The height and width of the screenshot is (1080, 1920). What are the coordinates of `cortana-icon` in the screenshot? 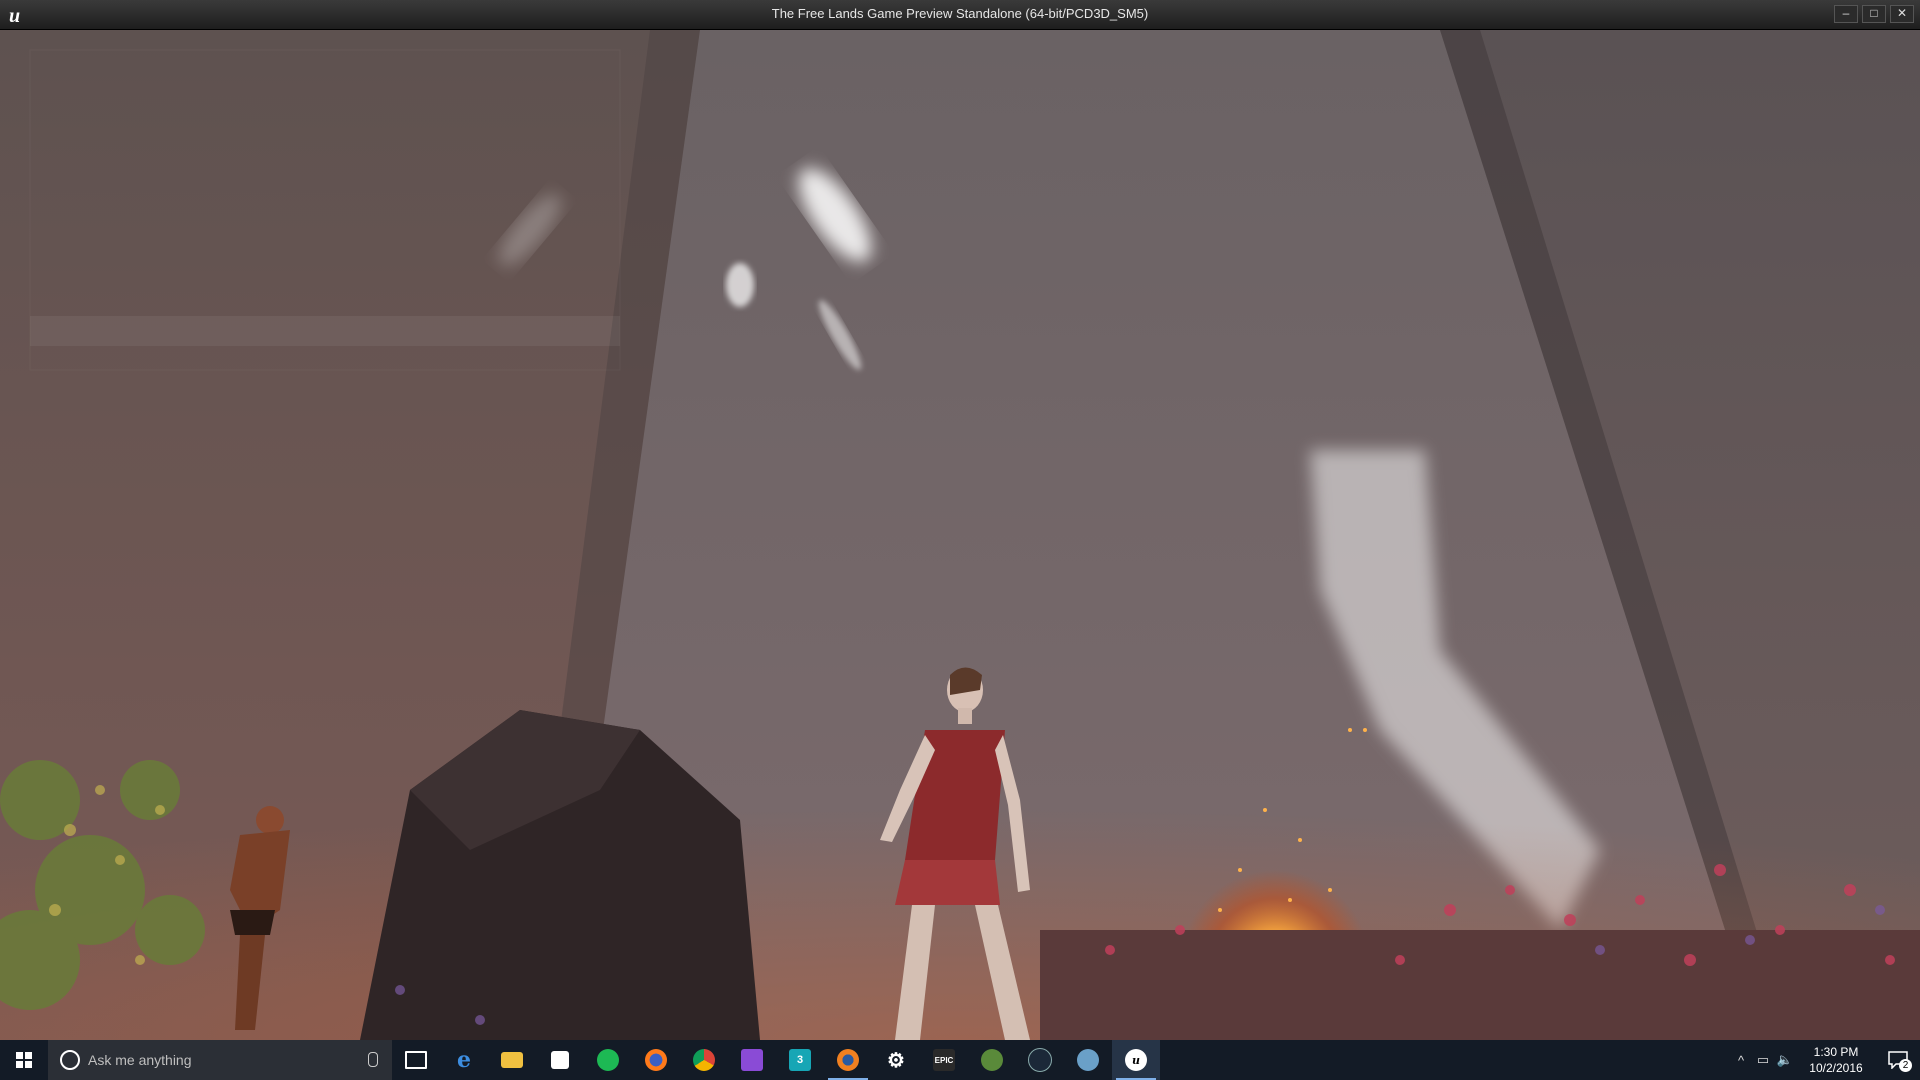 It's located at (70, 1060).